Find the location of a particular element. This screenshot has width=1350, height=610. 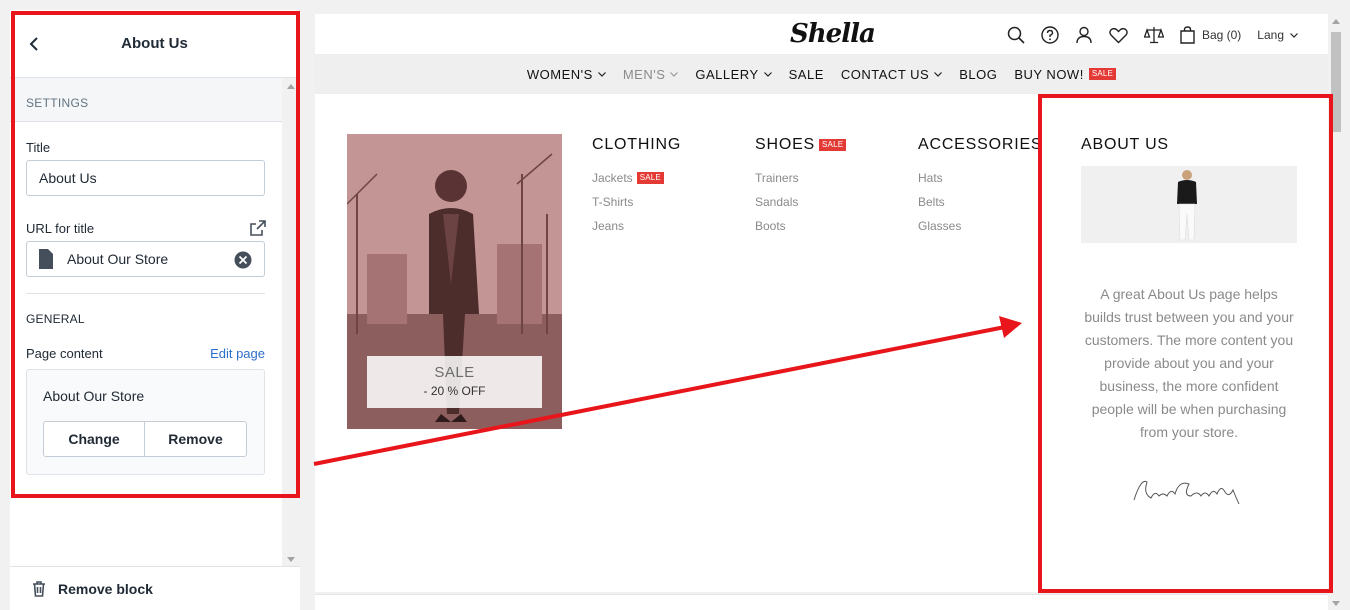

annotation-arrow is located at coordinates (667, 391).